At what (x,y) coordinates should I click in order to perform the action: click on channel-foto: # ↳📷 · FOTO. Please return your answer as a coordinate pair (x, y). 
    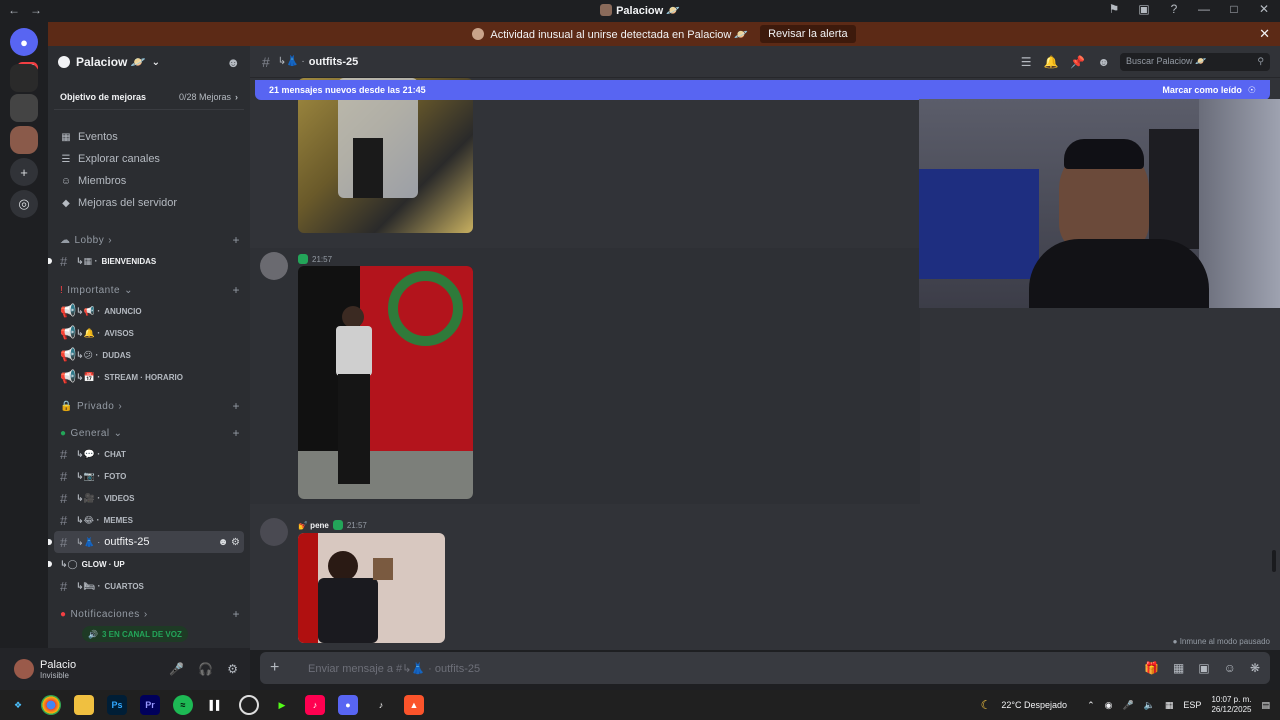
    Looking at the image, I should click on (149, 476).